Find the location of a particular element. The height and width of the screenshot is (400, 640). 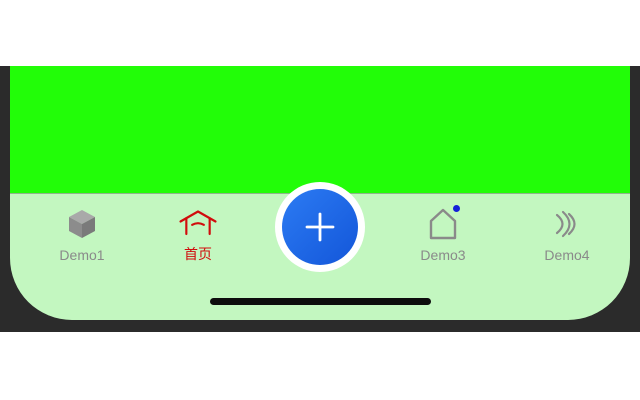

tab-label: 首页 is located at coordinates (198, 254).